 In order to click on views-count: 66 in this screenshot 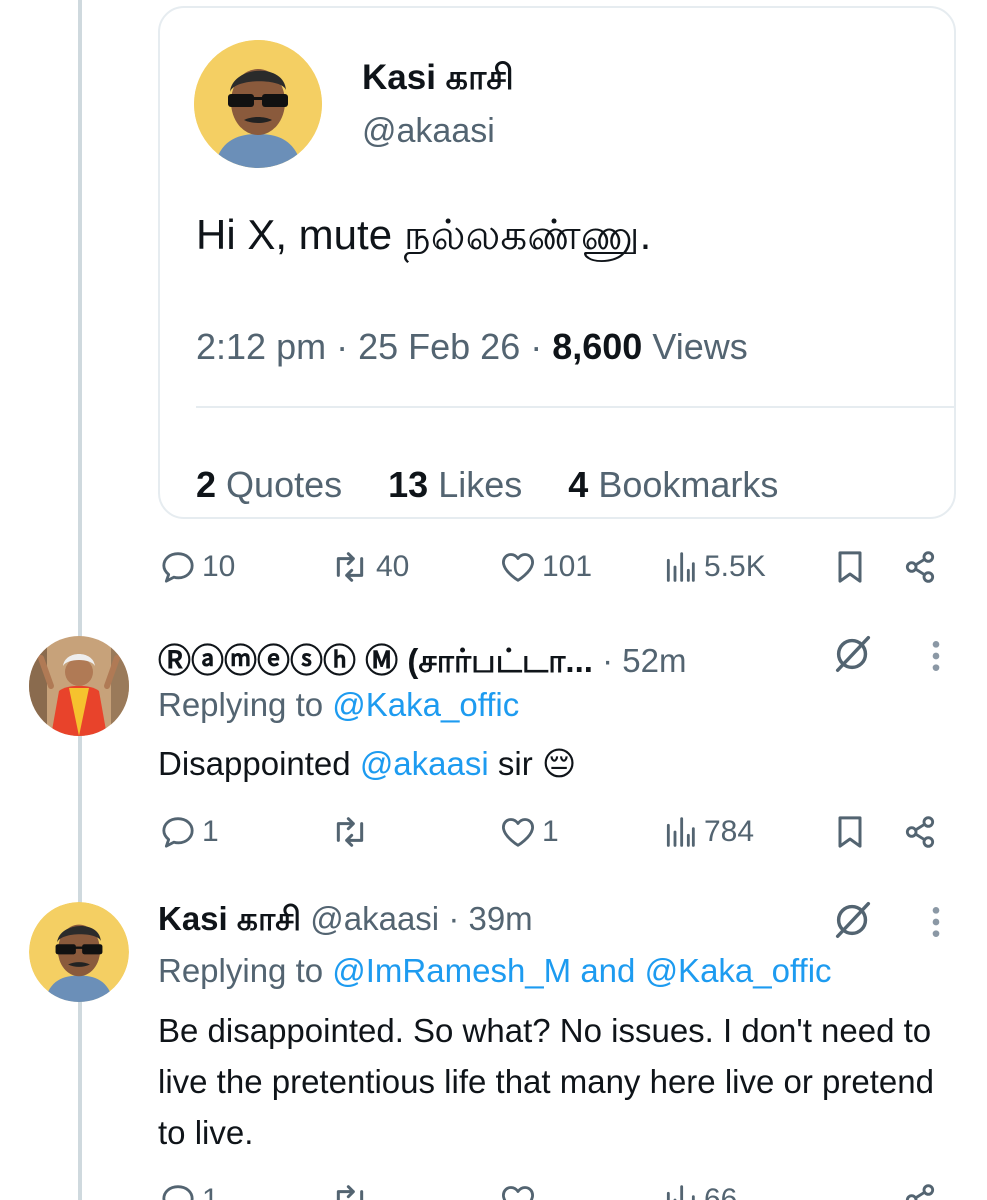, I will do `click(721, 1191)`.